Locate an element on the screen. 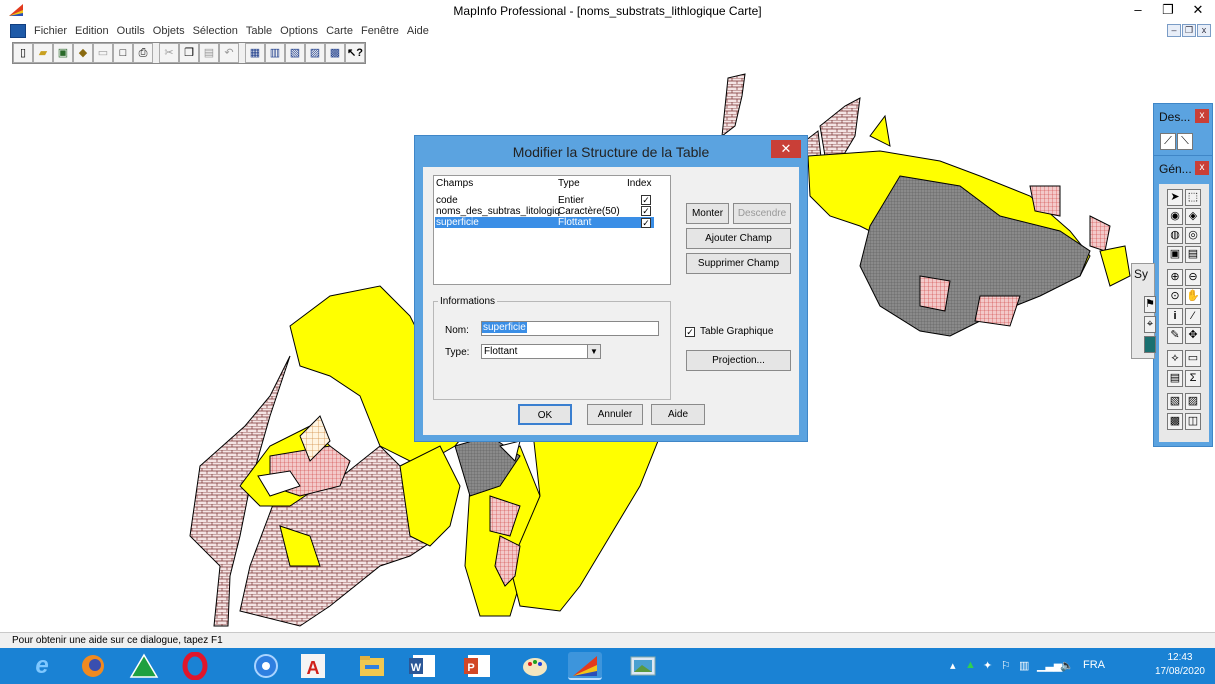 This screenshot has height=684, width=1215. volume-icon: 🔈 is located at coordinates (1067, 665).